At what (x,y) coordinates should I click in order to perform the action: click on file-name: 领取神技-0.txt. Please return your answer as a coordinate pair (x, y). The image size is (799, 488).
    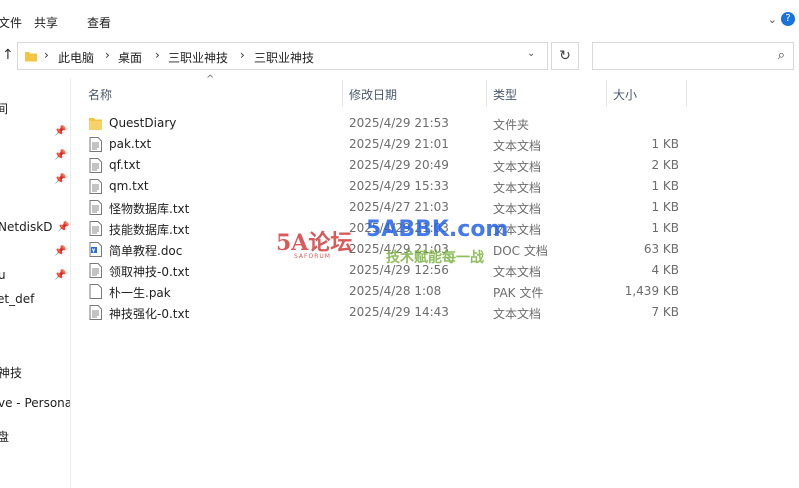
    Looking at the image, I should click on (149, 272).